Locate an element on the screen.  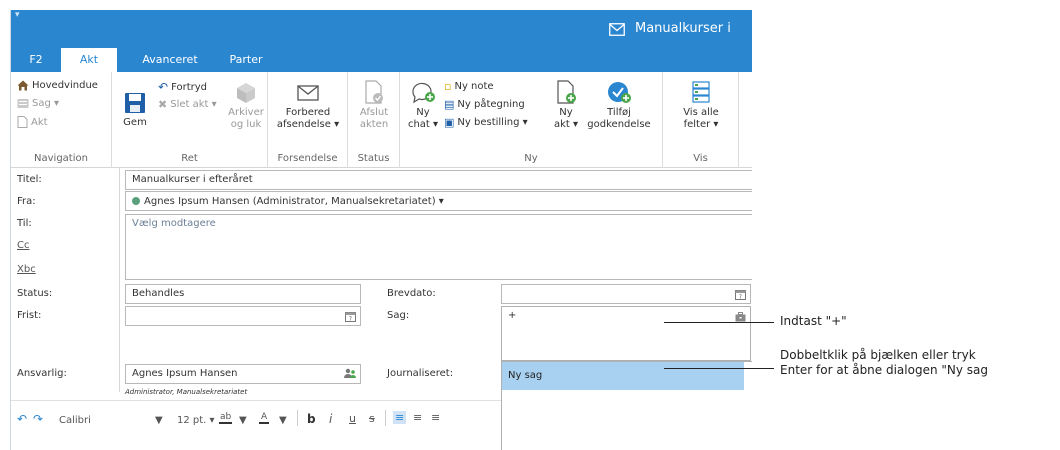
sag-nav-button: Sag ▾ is located at coordinates (38, 103).